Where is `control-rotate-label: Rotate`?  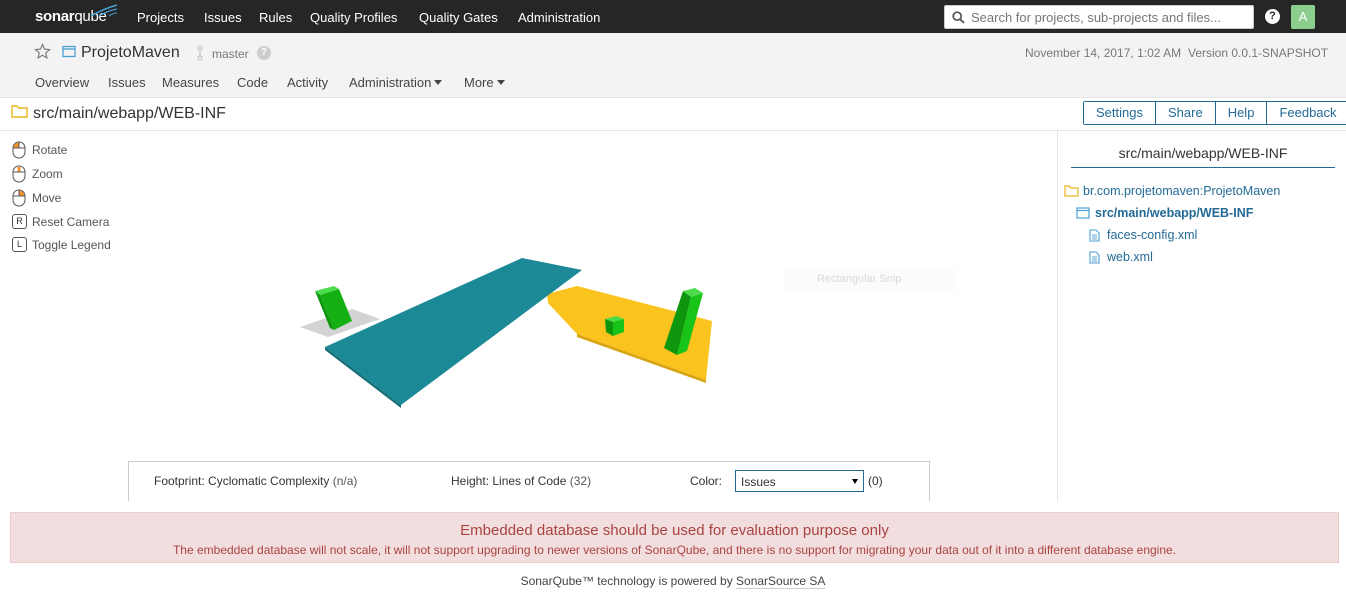
control-rotate-label: Rotate is located at coordinates (50, 150).